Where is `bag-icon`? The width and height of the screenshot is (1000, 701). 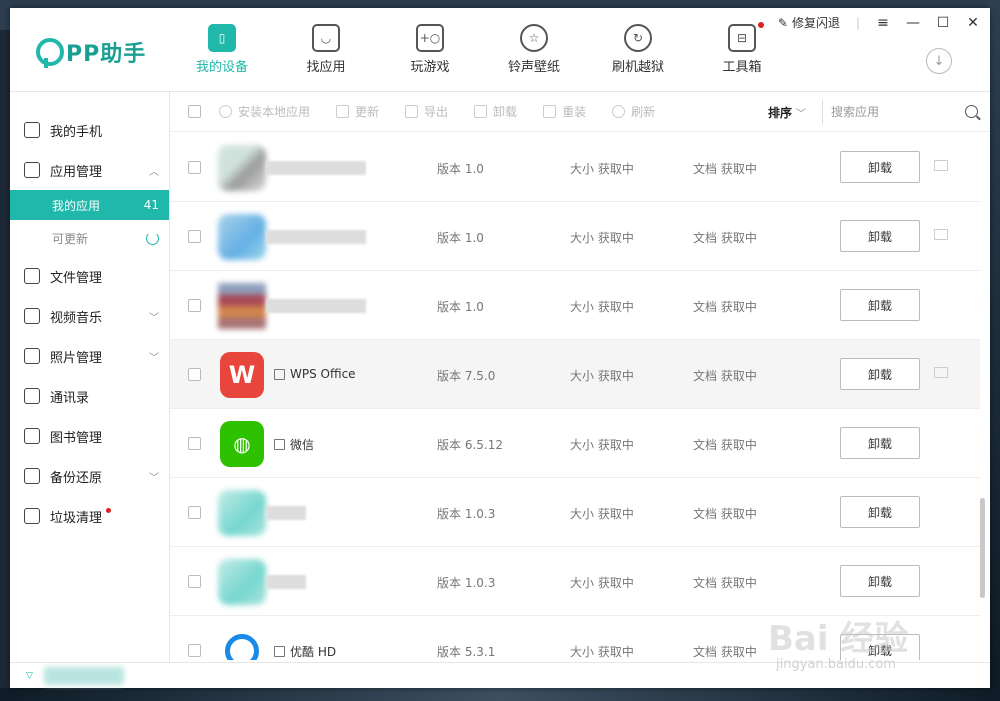 bag-icon is located at coordinates (32, 170).